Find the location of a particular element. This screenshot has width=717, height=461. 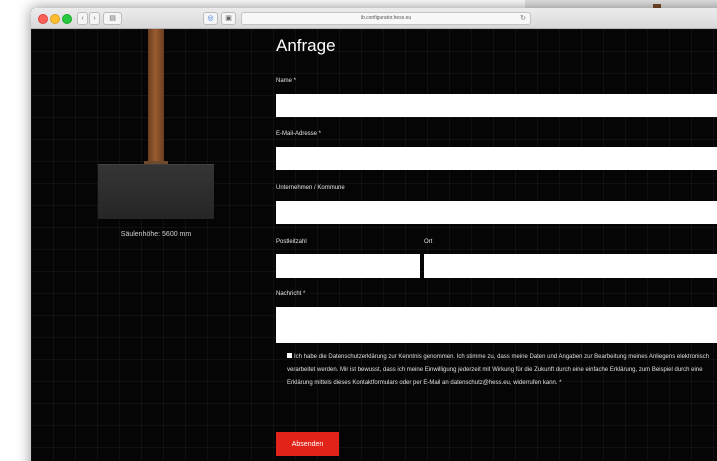

company-label: Unternehmen / Kommune is located at coordinates (310, 188).